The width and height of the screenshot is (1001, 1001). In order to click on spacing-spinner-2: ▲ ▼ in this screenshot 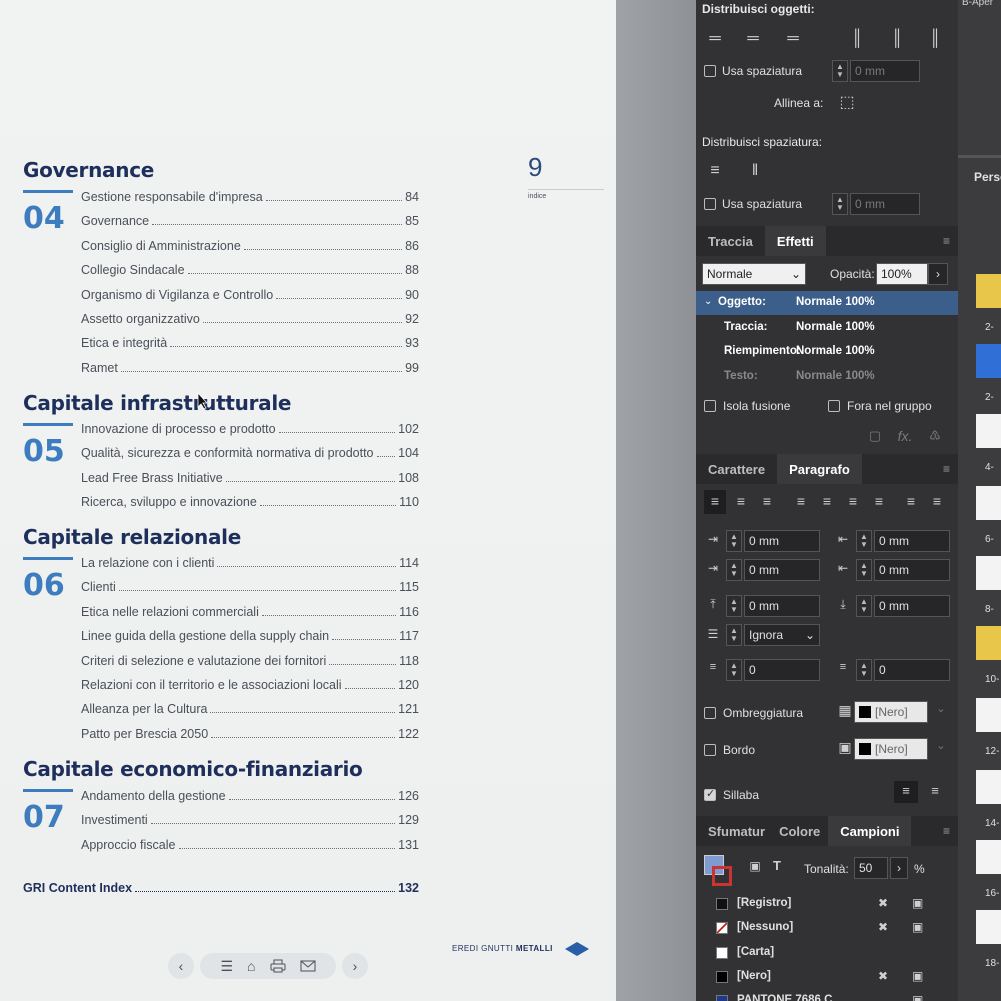, I will do `click(840, 204)`.